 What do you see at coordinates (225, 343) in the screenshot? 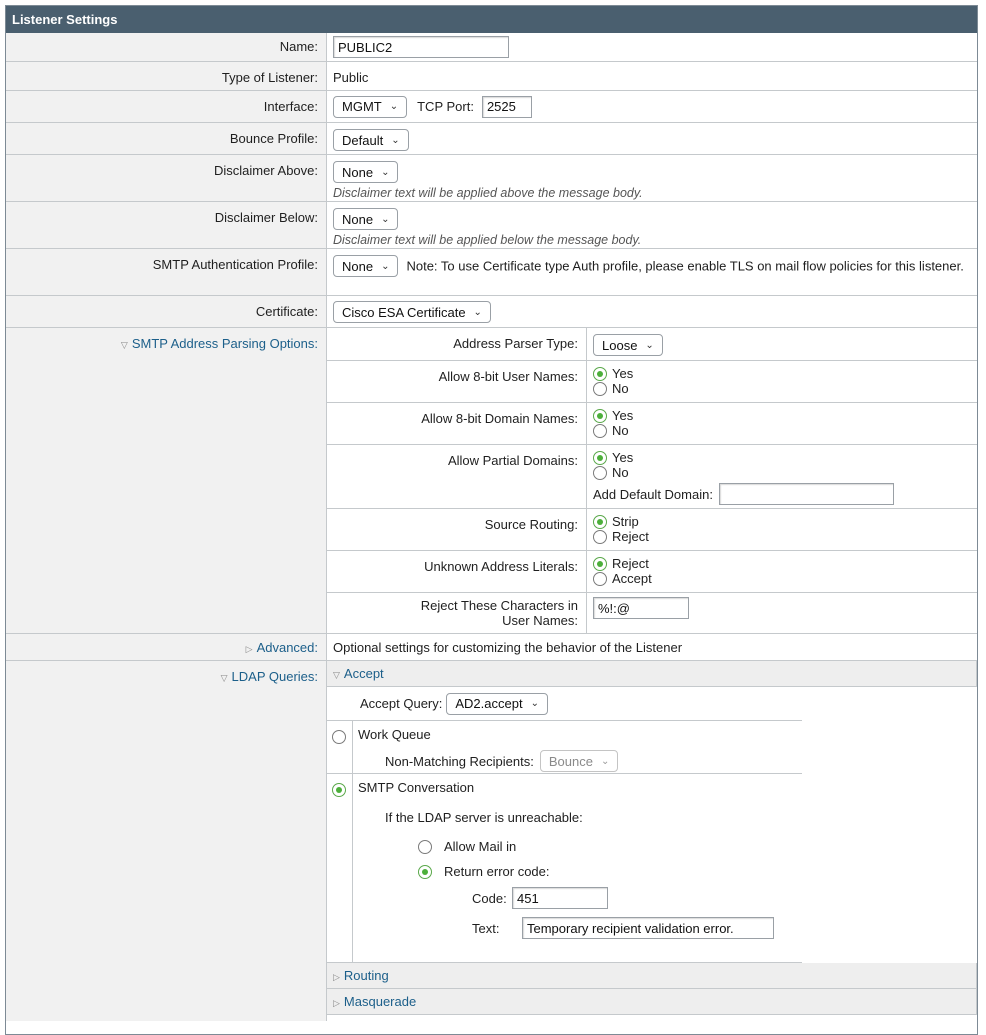
I see `parsing-options-label: SMTP Address Parsing Options:` at bounding box center [225, 343].